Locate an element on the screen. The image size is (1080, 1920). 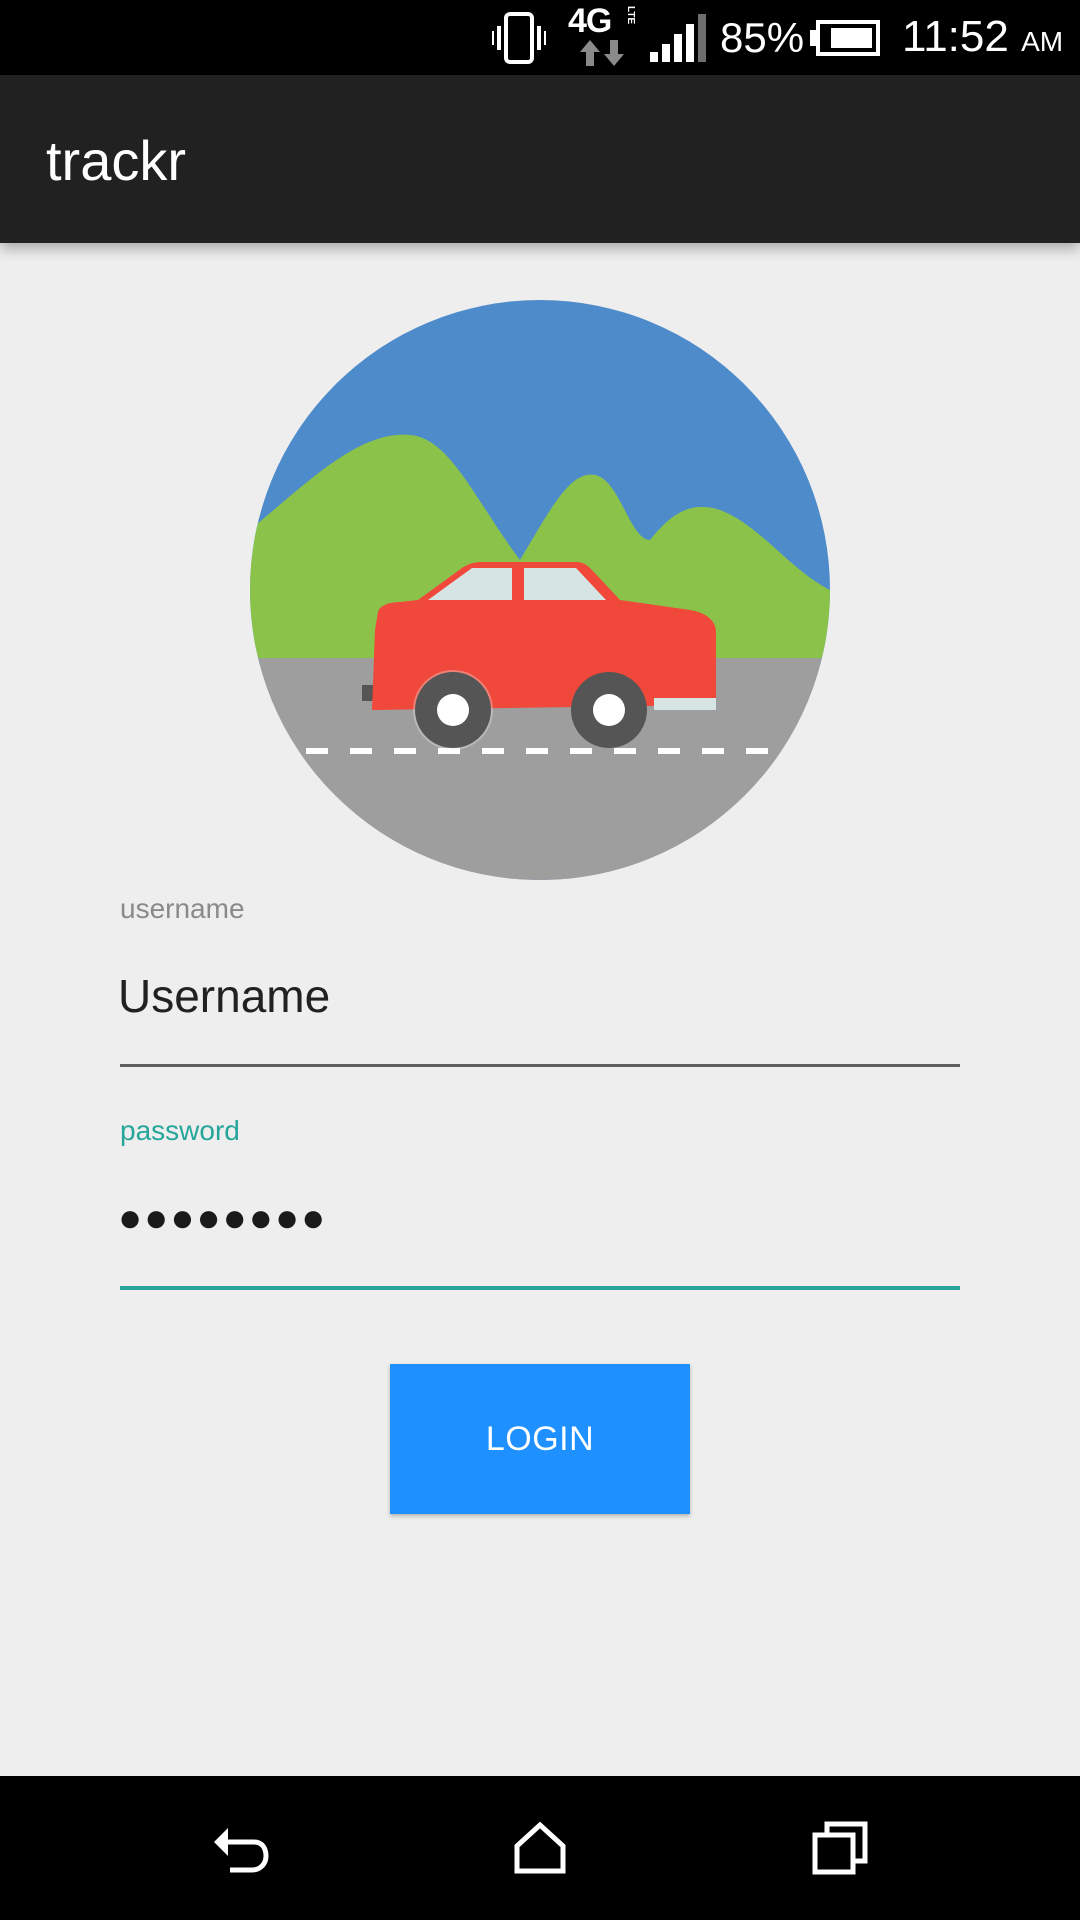
back-button is located at coordinates (240, 1848).